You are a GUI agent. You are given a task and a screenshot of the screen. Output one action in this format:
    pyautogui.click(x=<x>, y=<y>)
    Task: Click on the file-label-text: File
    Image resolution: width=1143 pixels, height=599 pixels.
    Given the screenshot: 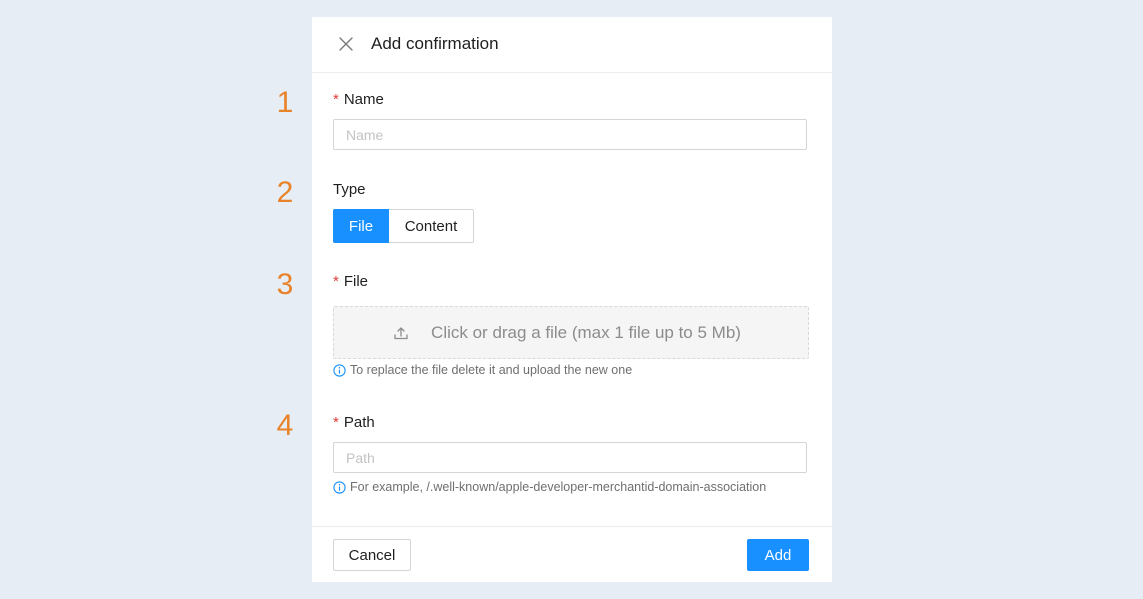 What is the action you would take?
    pyautogui.click(x=356, y=281)
    